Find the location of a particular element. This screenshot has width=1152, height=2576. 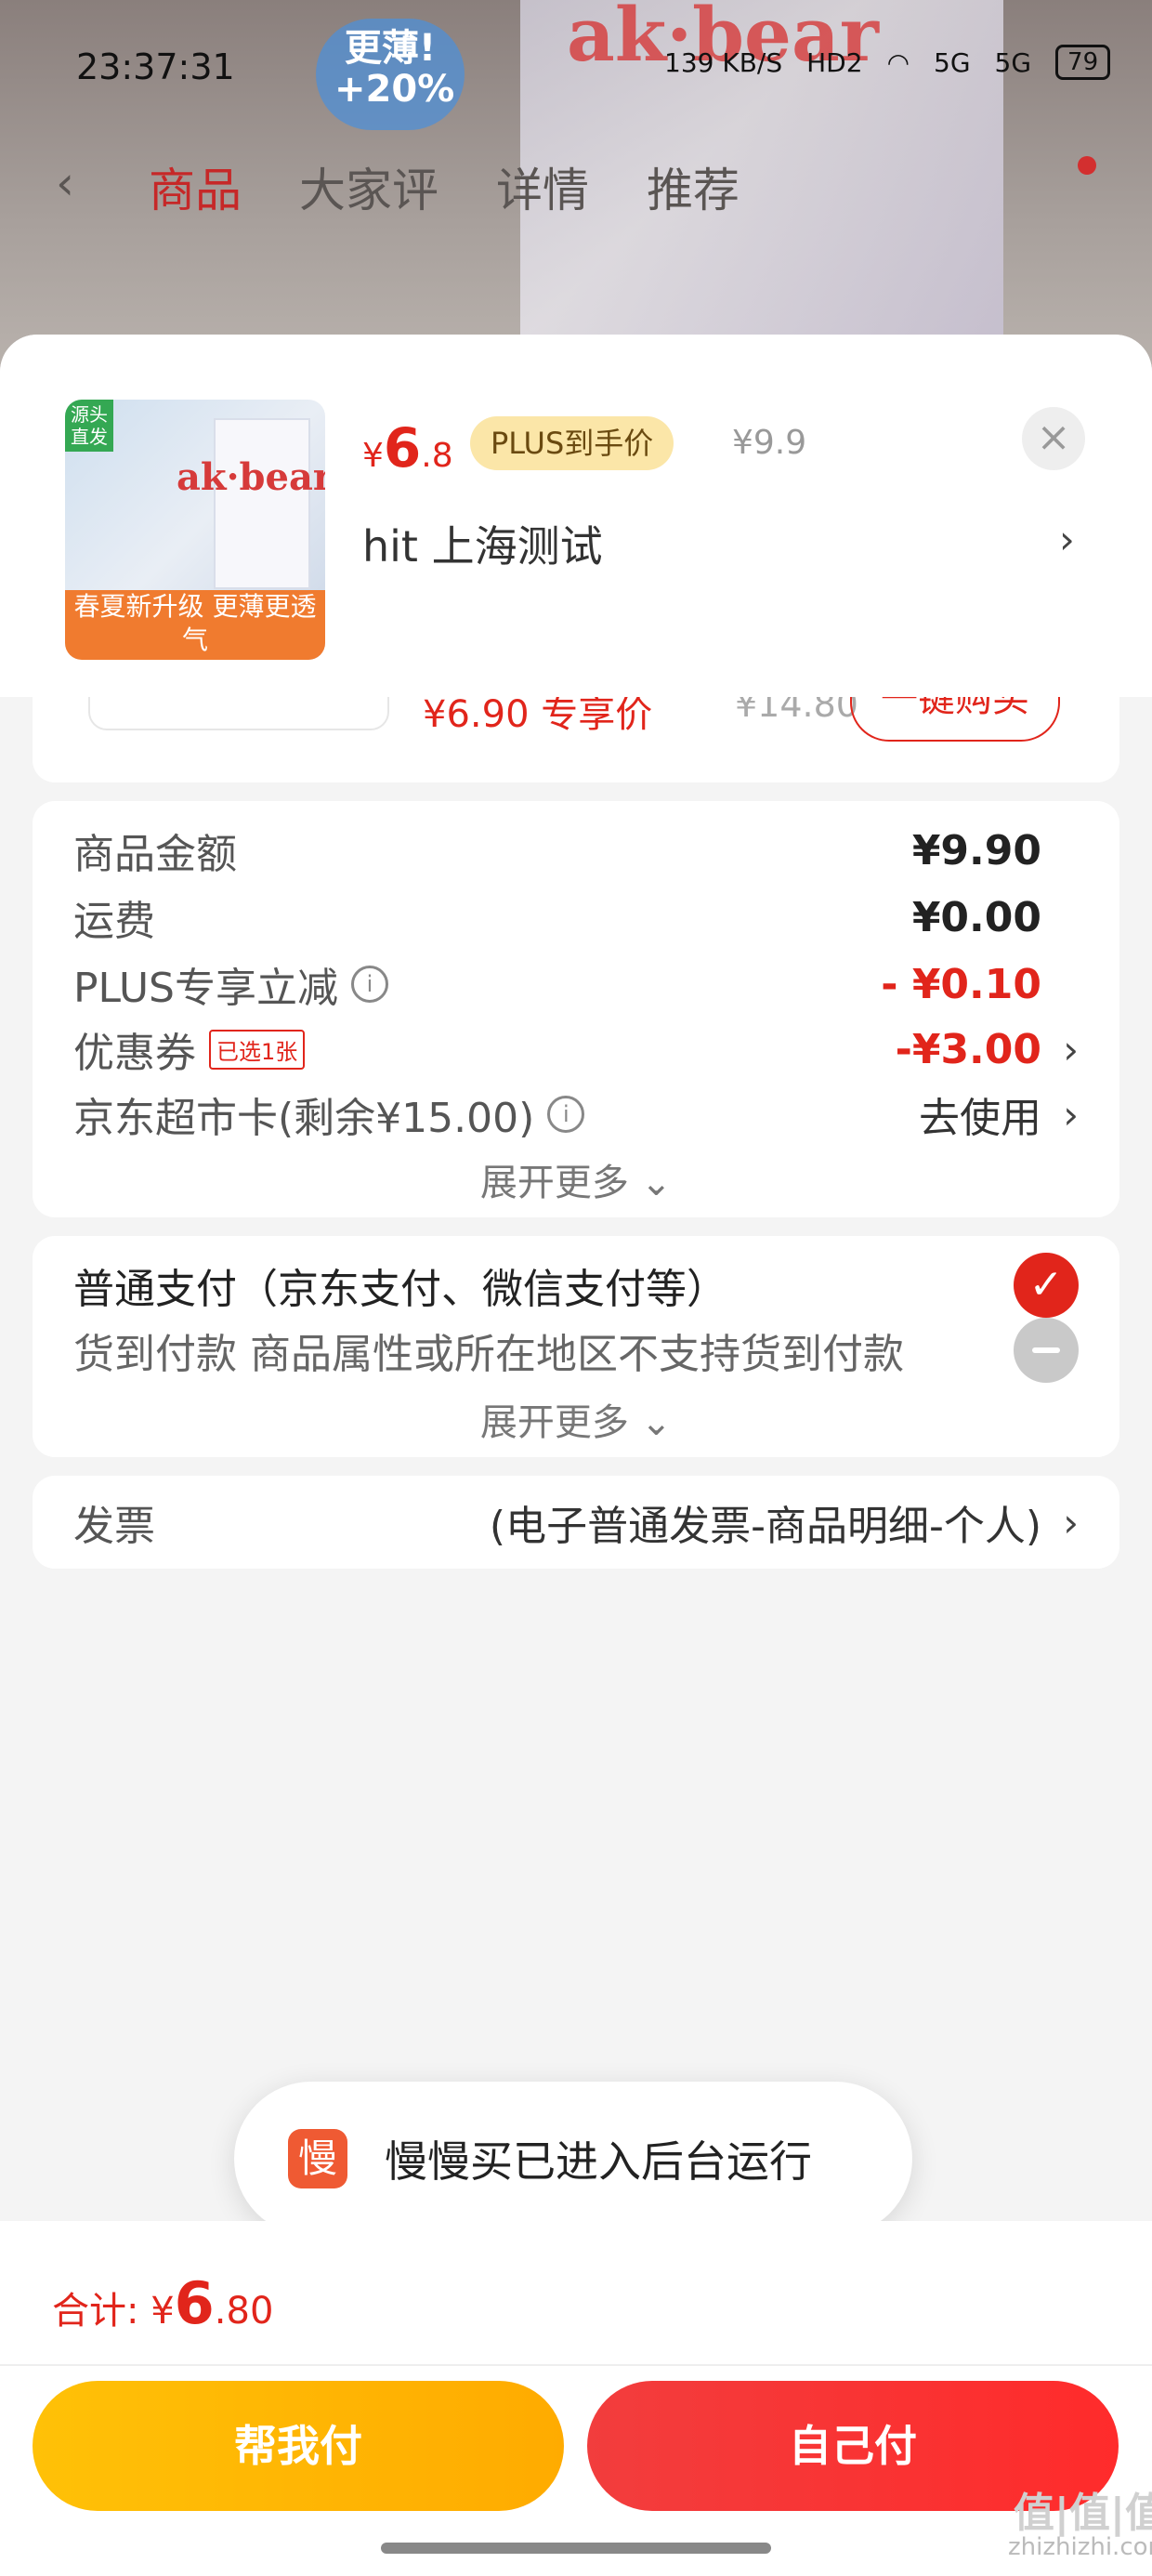

invoice-card: 发票 (电子普通发票-商品明细-个人) › is located at coordinates (576, 1522).